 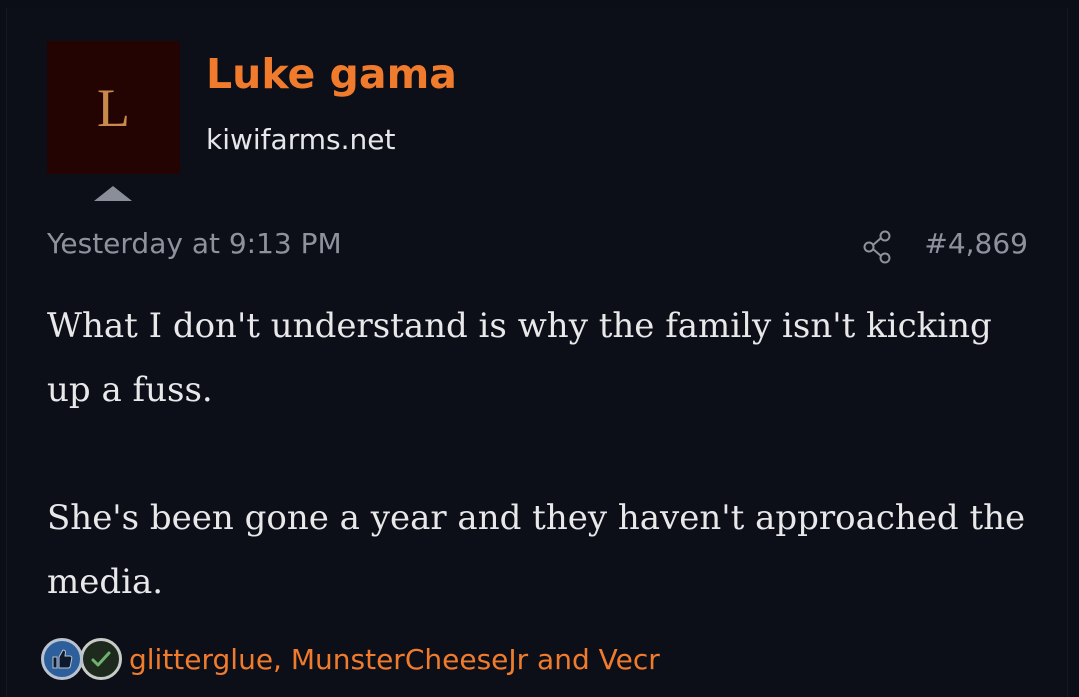 I want to click on reactors-list-link: glitterglue, MunsterCheeseJr and Vecr, so click(x=394, y=659).